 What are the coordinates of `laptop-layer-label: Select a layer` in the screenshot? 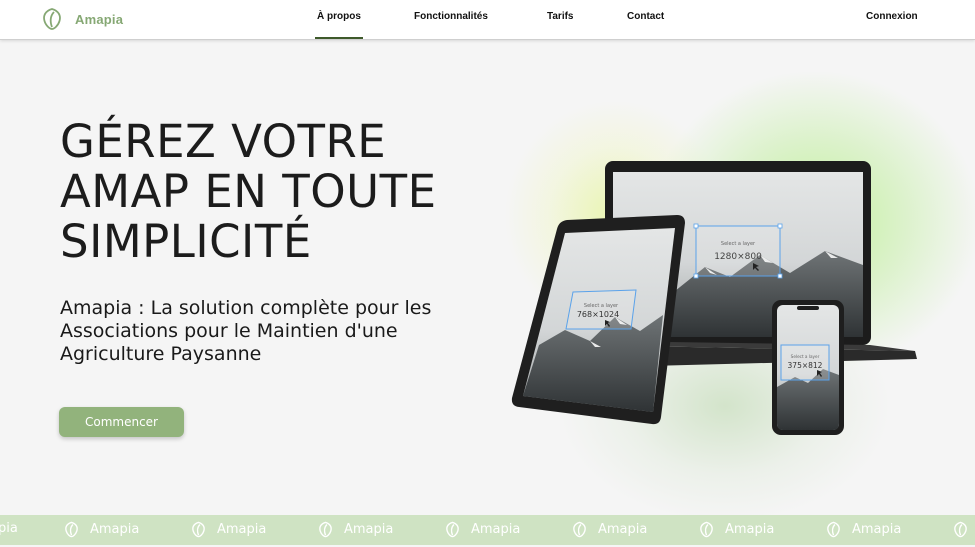 It's located at (738, 244).